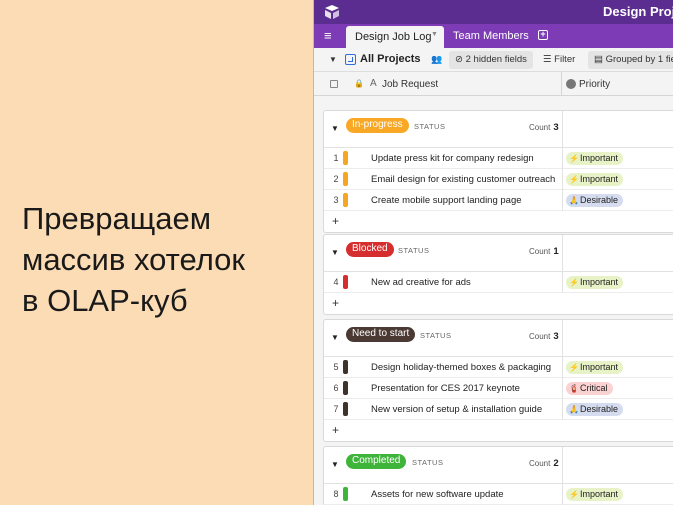 This screenshot has height=505, width=673. Describe the element at coordinates (639, 59) in the screenshot. I see `group-label: Grouped by 1 fie` at that location.